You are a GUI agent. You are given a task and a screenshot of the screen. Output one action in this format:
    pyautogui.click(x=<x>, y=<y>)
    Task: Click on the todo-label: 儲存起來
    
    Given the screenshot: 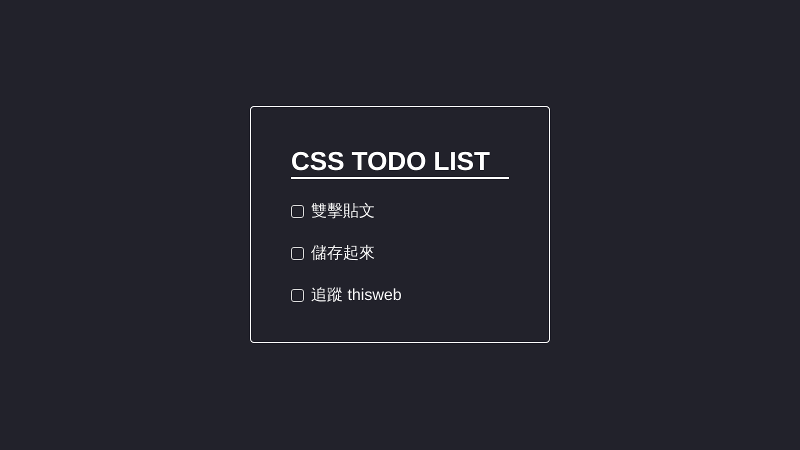 What is the action you would take?
    pyautogui.click(x=343, y=254)
    